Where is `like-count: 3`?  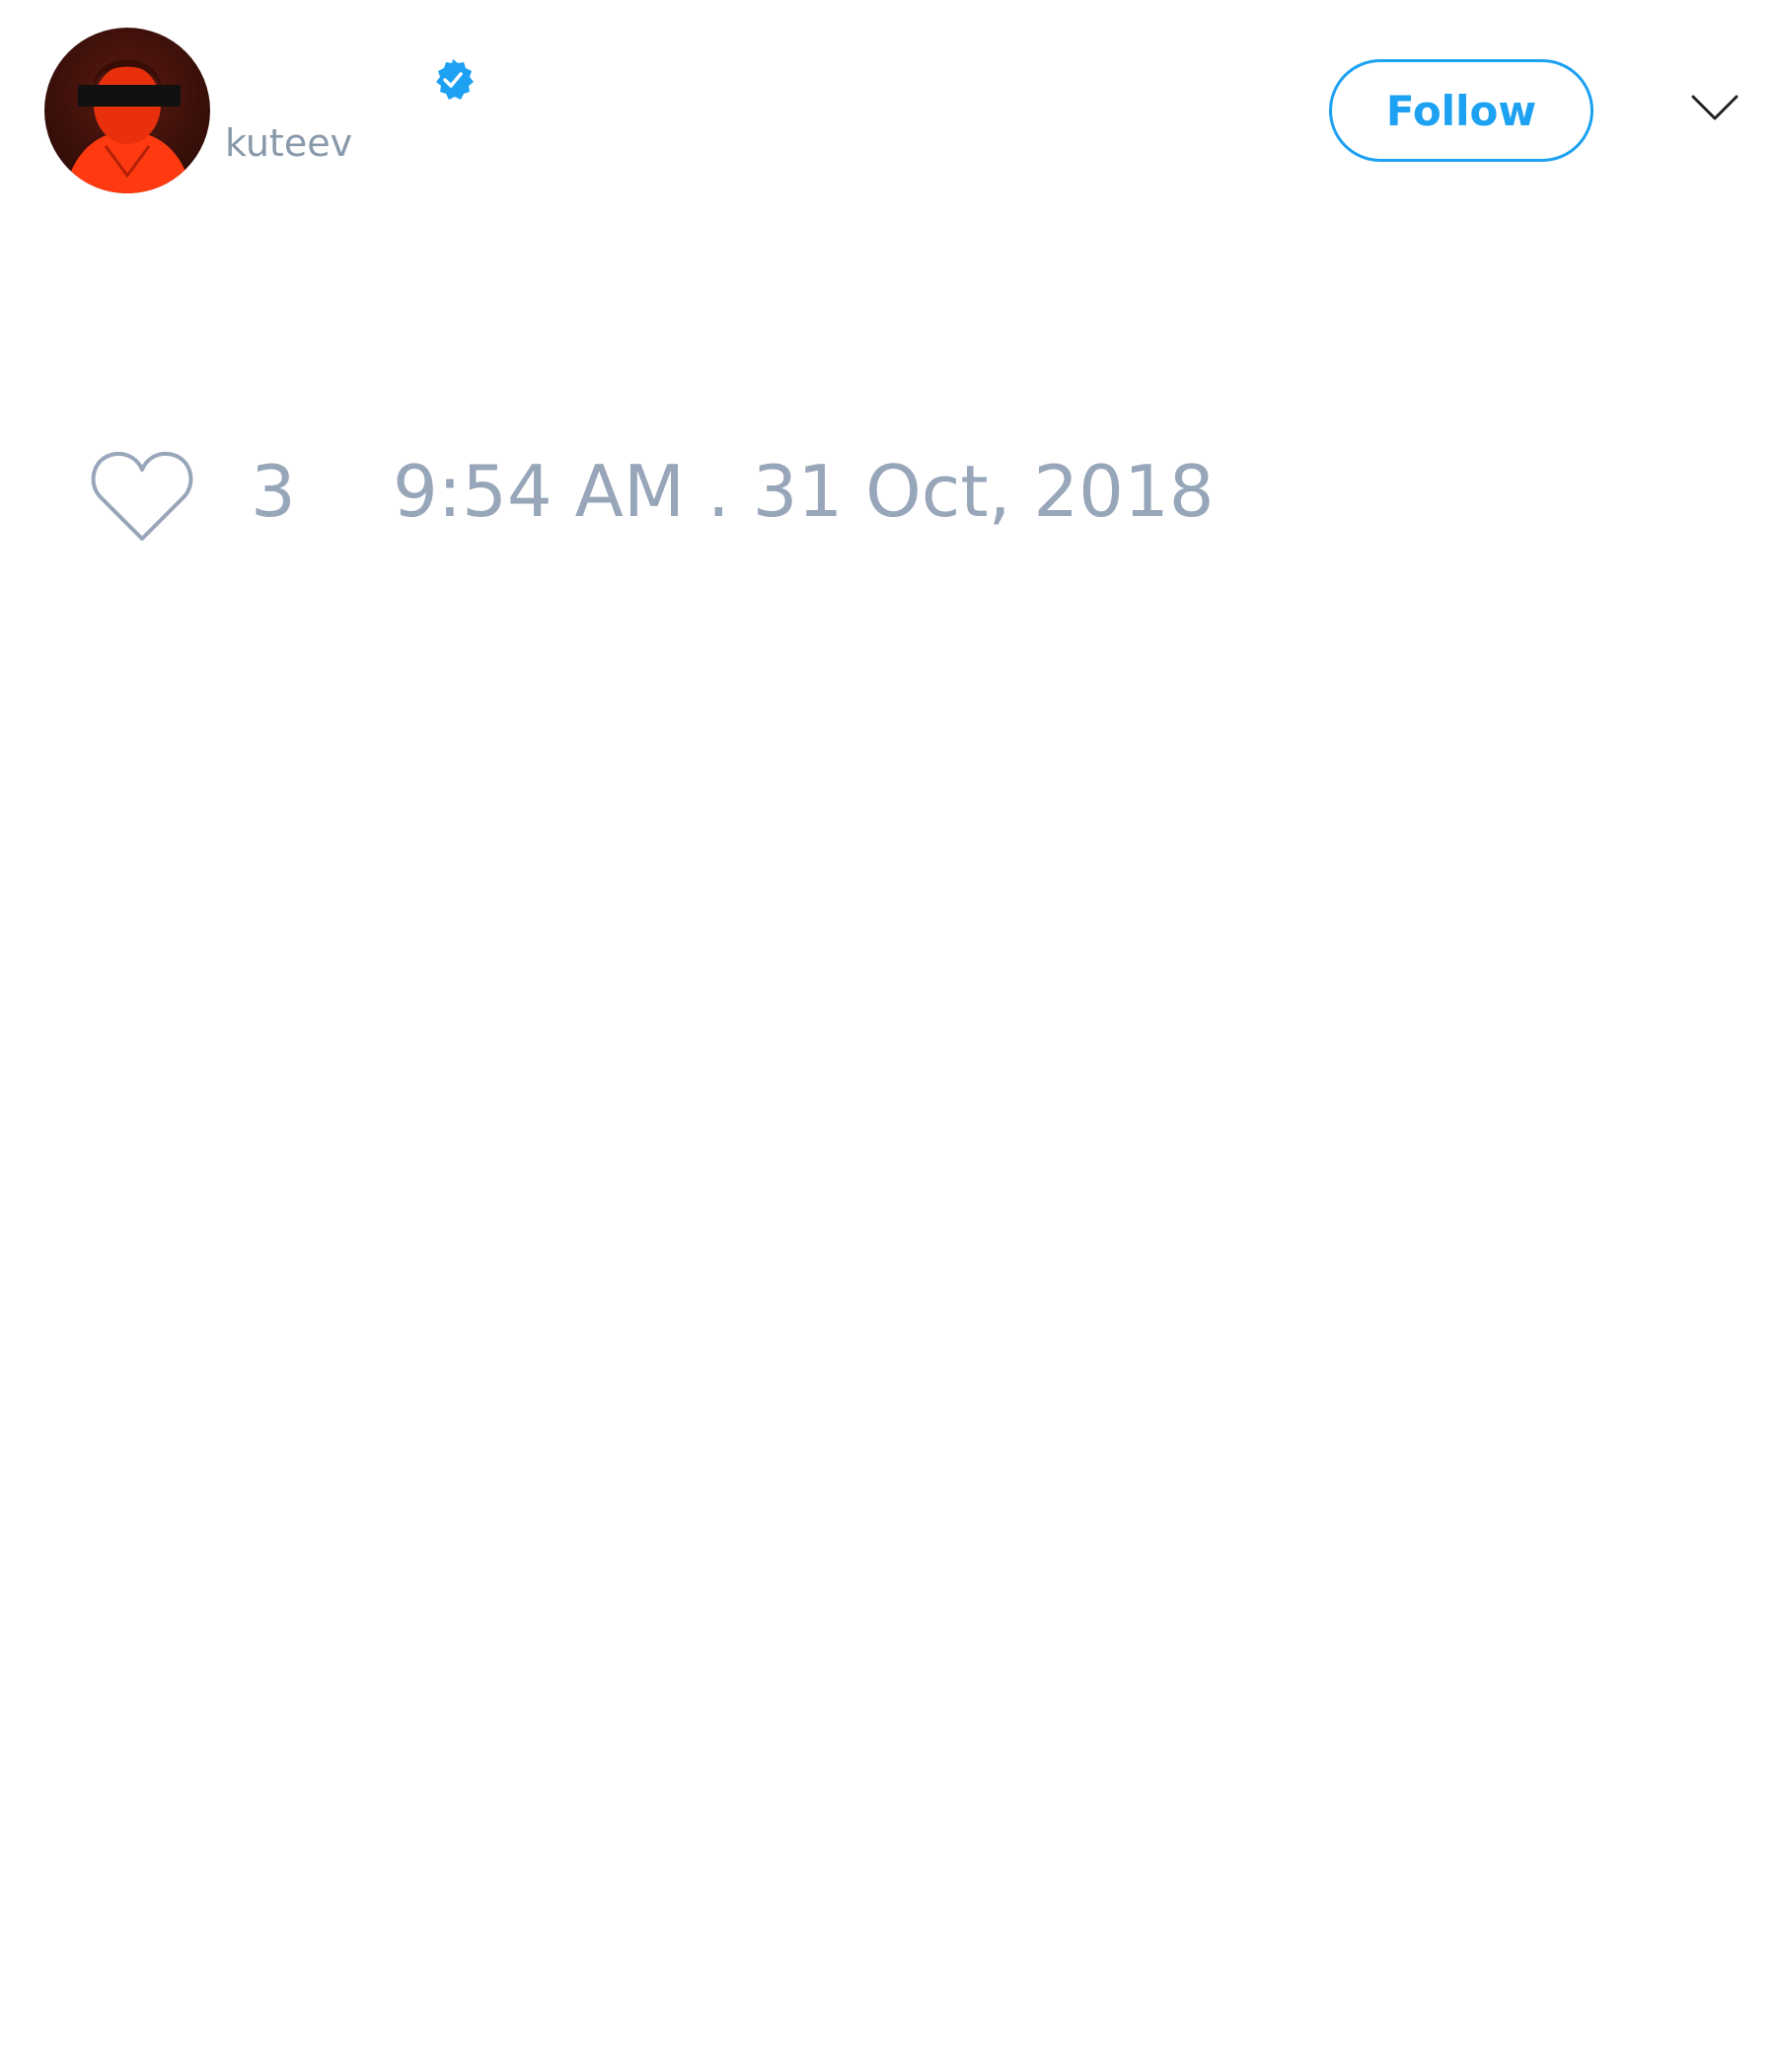 like-count: 3 is located at coordinates (274, 492).